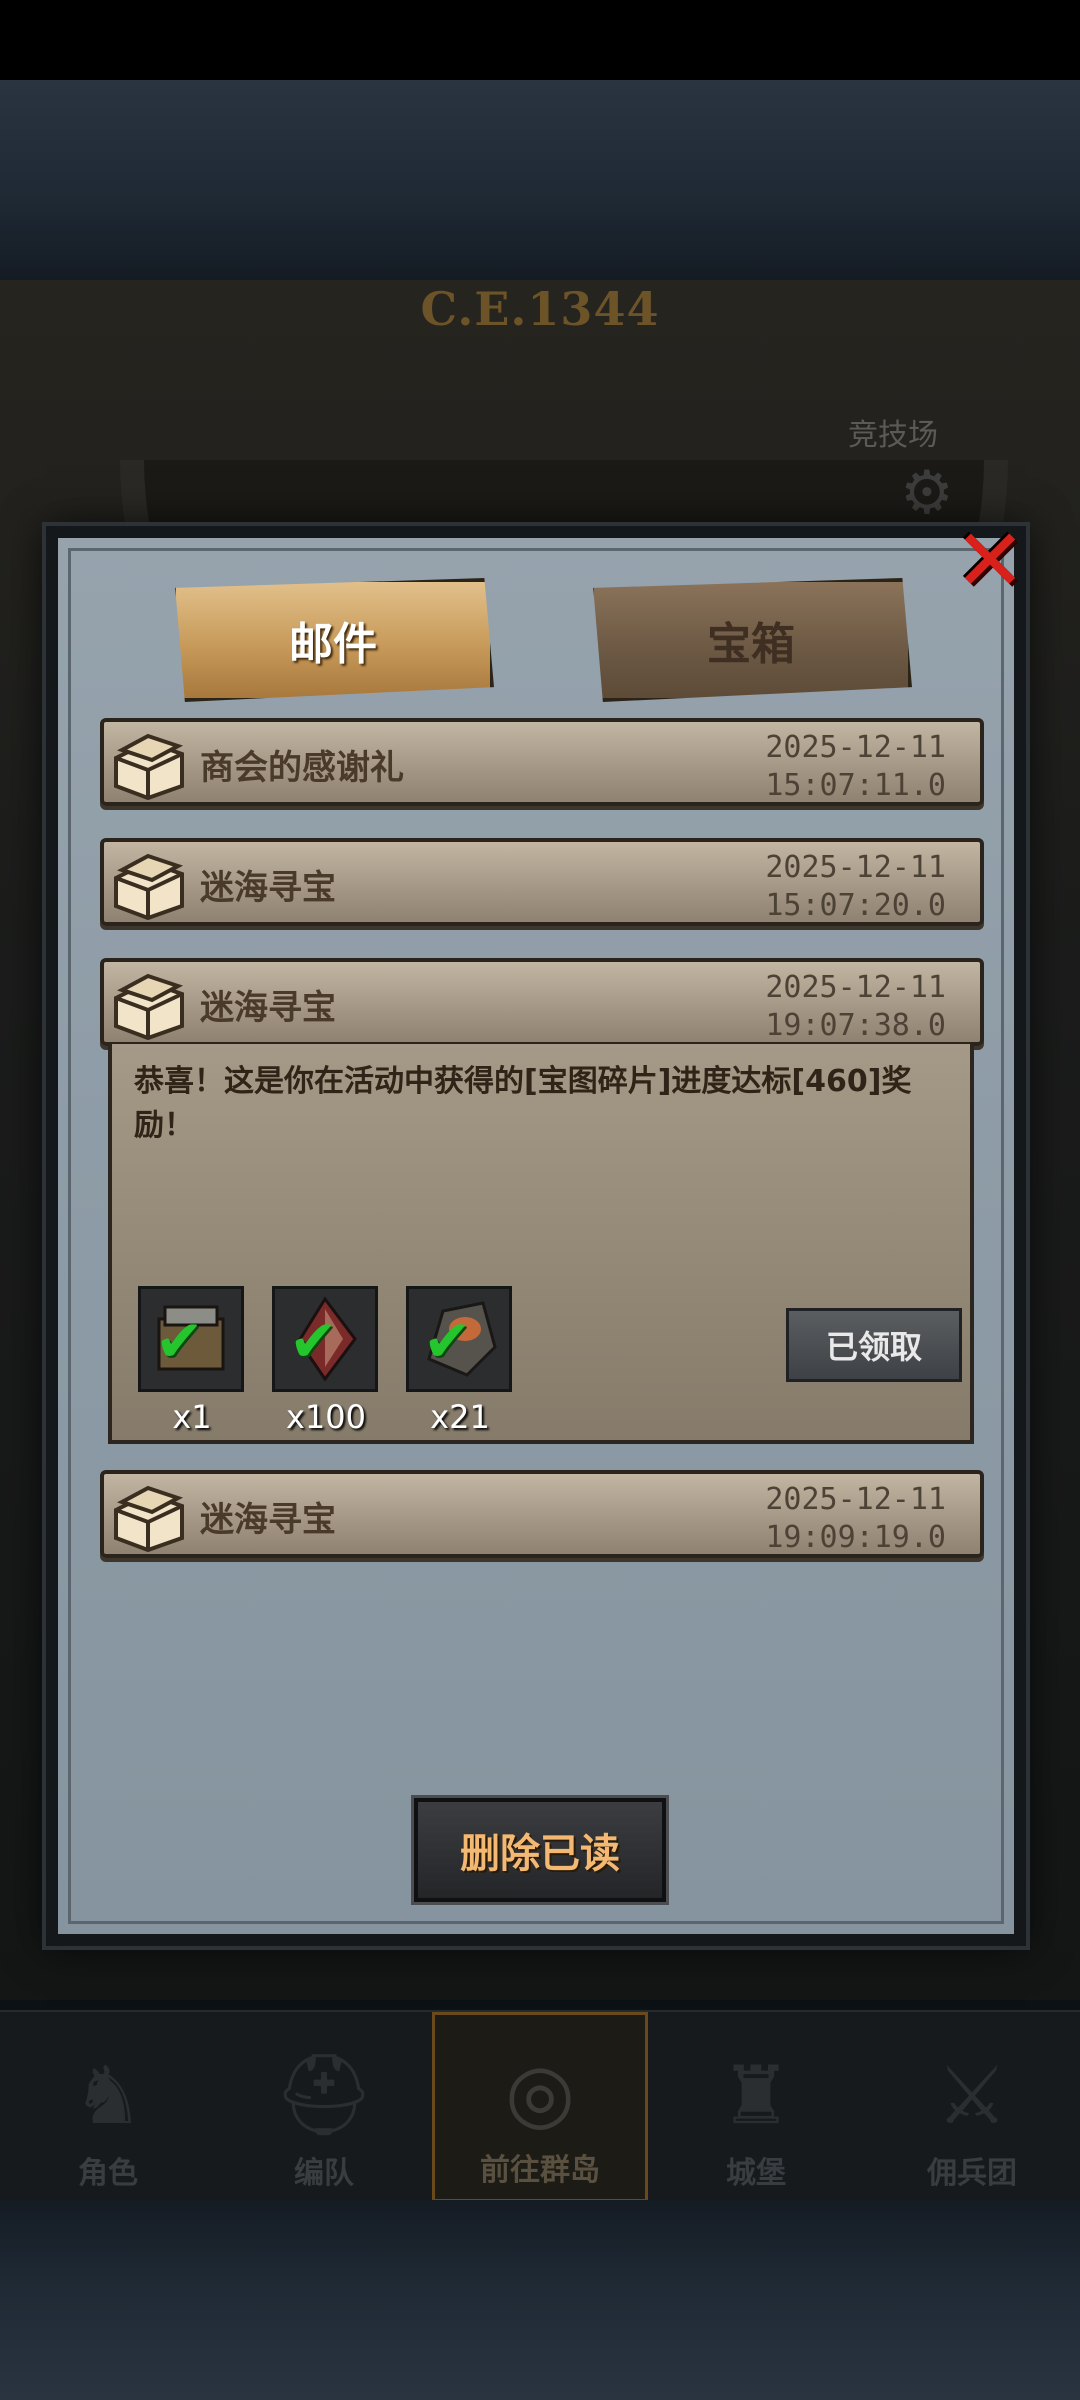 The image size is (1080, 2400). Describe the element at coordinates (540, 2170) in the screenshot. I see `nav-label: 前往群岛` at that location.